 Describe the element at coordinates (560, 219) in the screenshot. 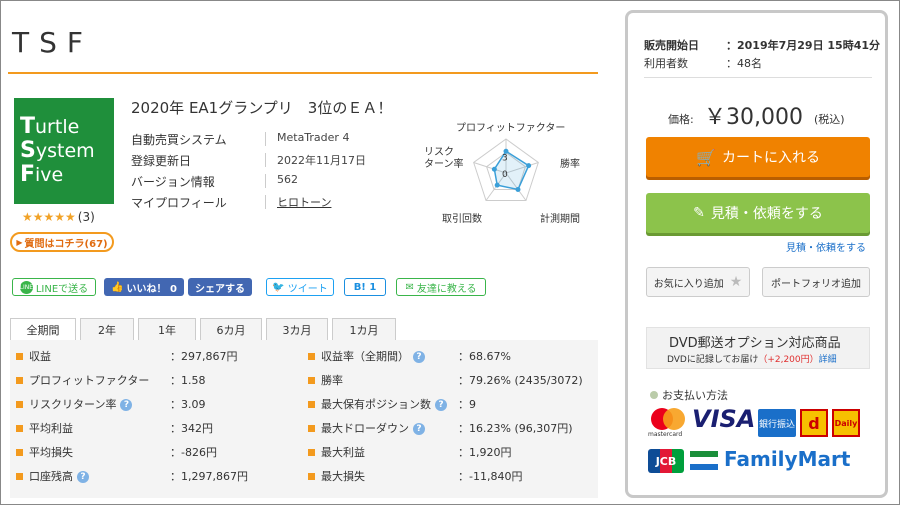

I see `radar-label-period: 計測期間` at that location.